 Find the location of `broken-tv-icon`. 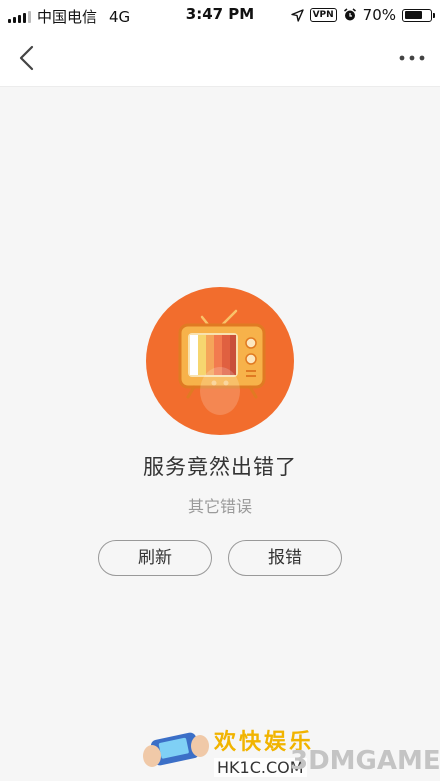

broken-tv-icon is located at coordinates (220, 361).